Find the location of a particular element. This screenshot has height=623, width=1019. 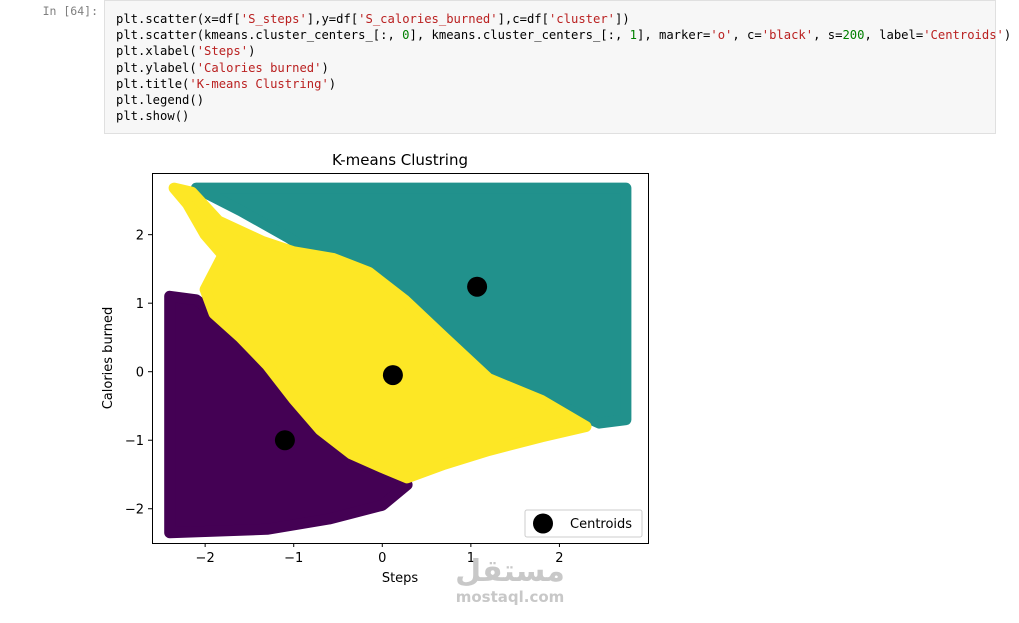

code-text: ], kmeans.cluster_centers_[:, is located at coordinates (519, 35).